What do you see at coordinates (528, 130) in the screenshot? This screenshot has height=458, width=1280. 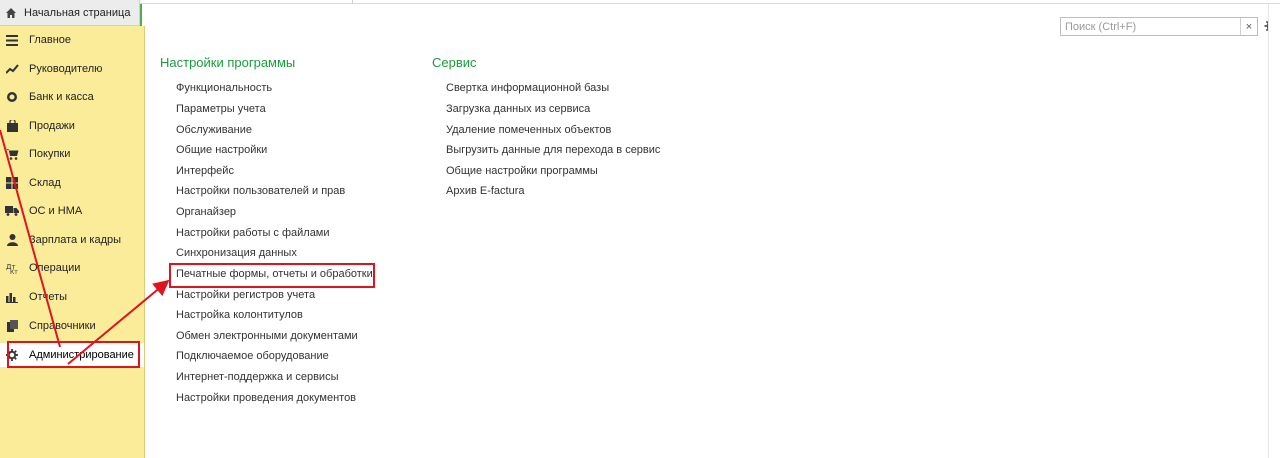 I see `link-delete-marked: Удаление помеченных объектов` at bounding box center [528, 130].